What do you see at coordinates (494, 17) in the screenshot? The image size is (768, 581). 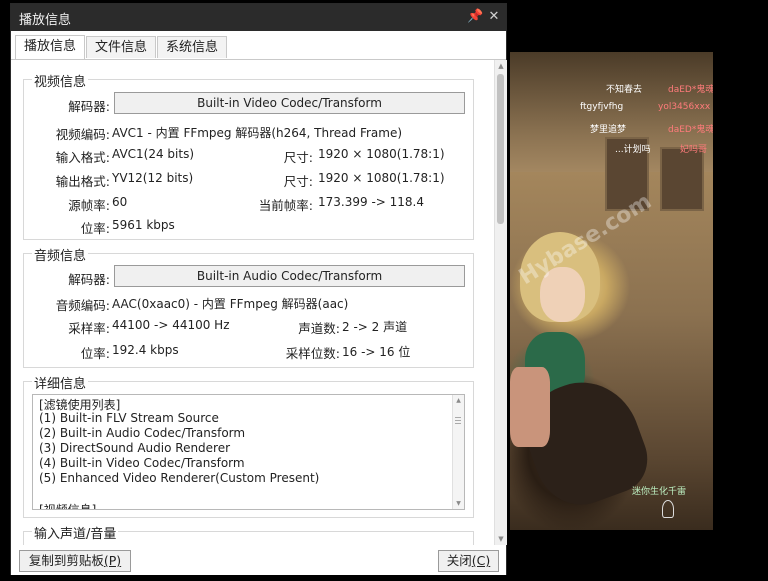 I see `close-icon: ✕` at bounding box center [494, 17].